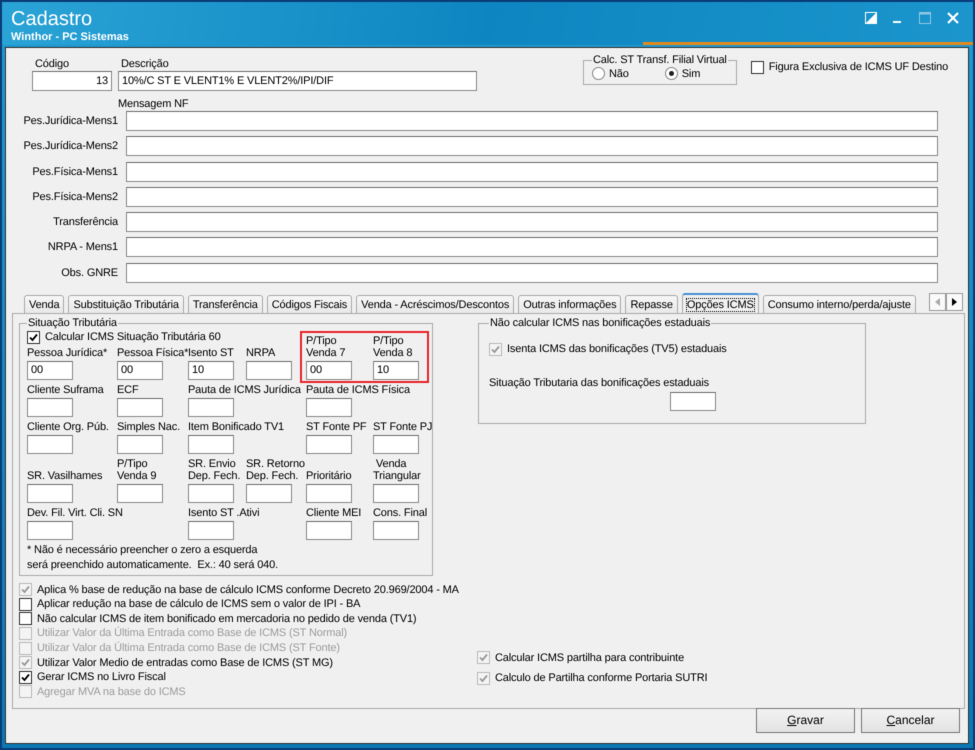  Describe the element at coordinates (44, 303) in the screenshot. I see `tab: Venda` at that location.